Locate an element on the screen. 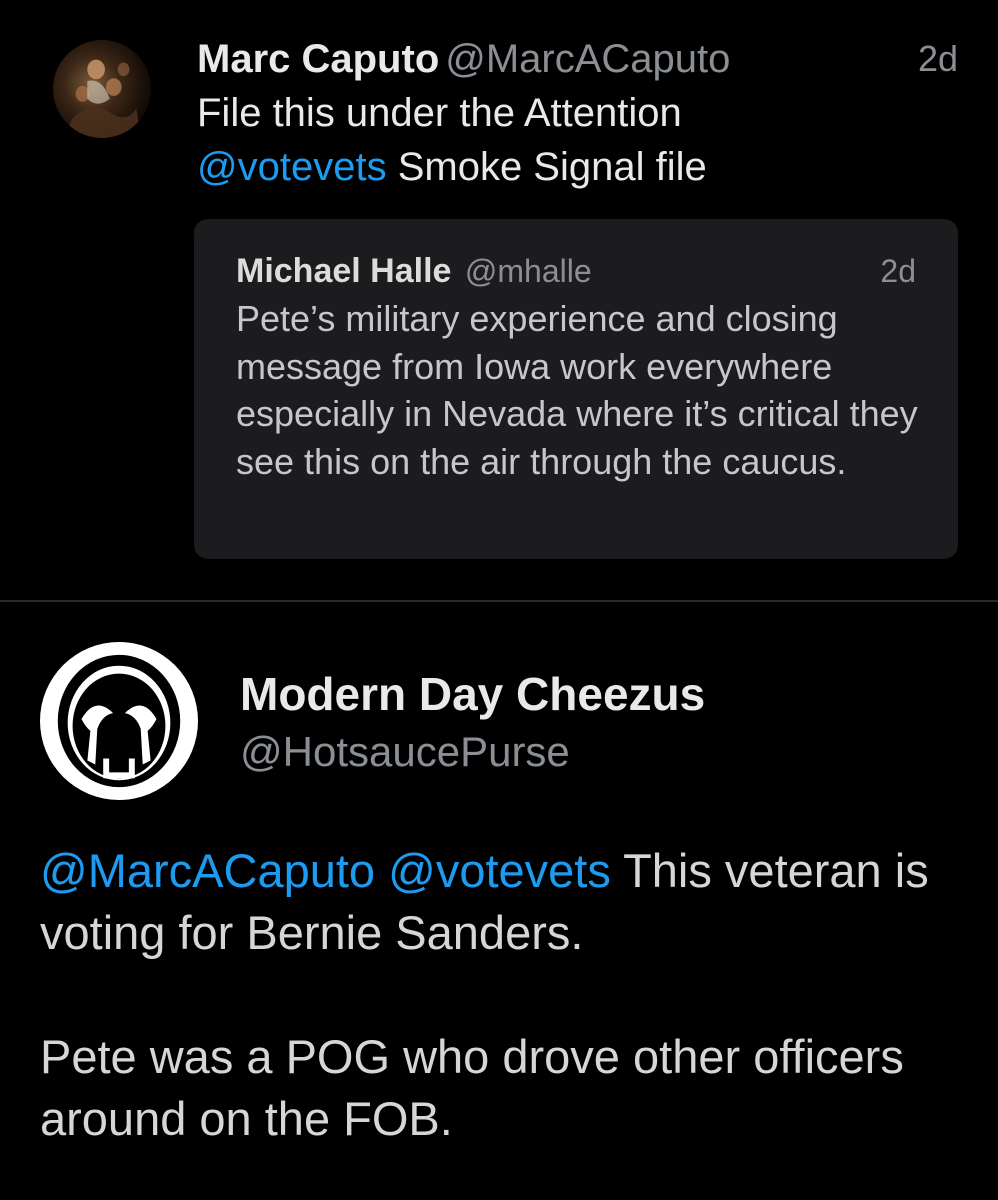  tweet-text-rest: Smoke Signal file is located at coordinates (546, 167).